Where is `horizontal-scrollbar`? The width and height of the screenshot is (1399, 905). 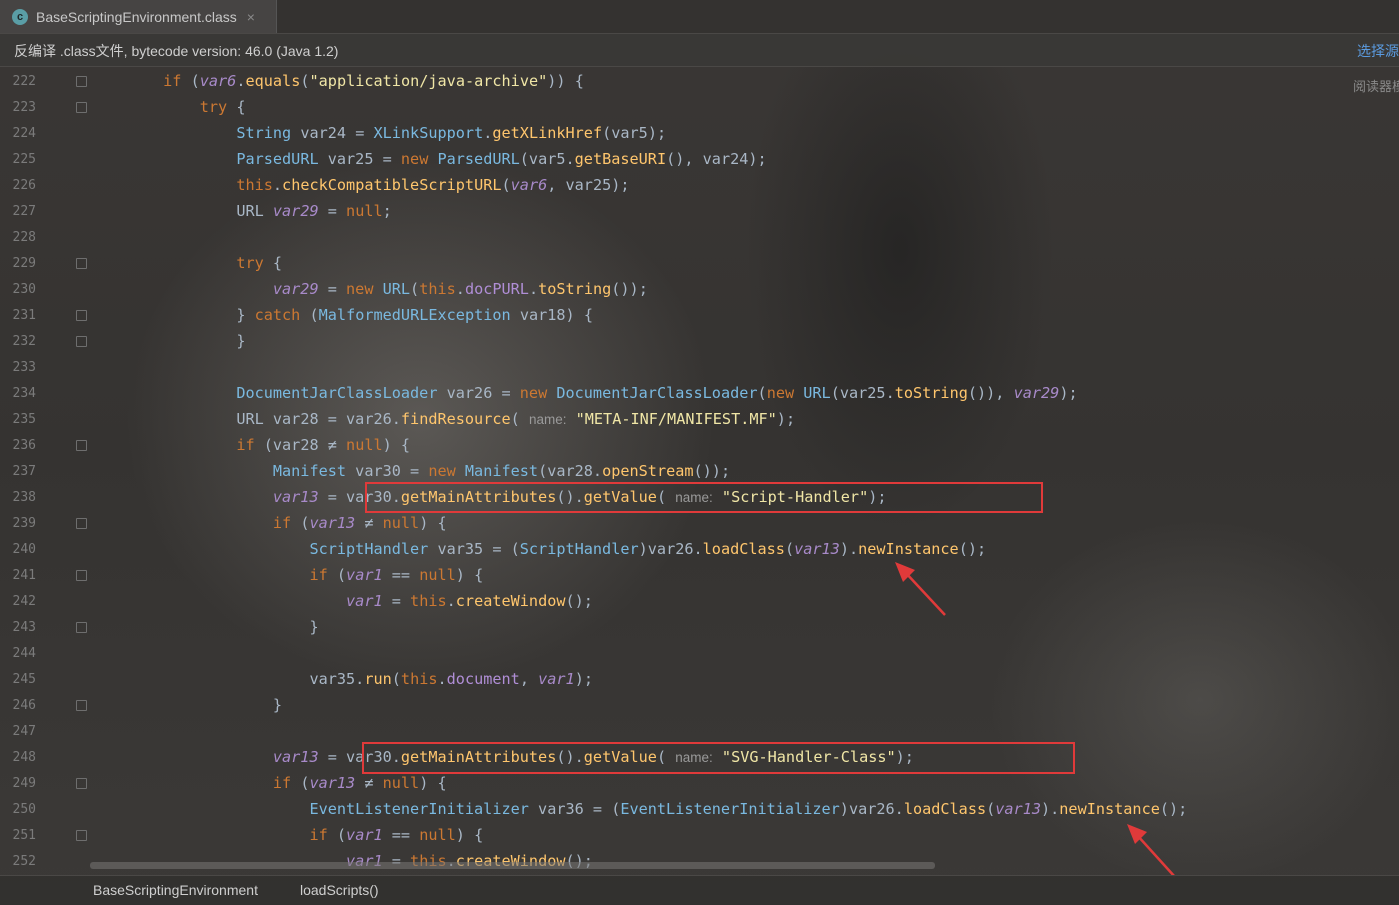 horizontal-scrollbar is located at coordinates (512, 865).